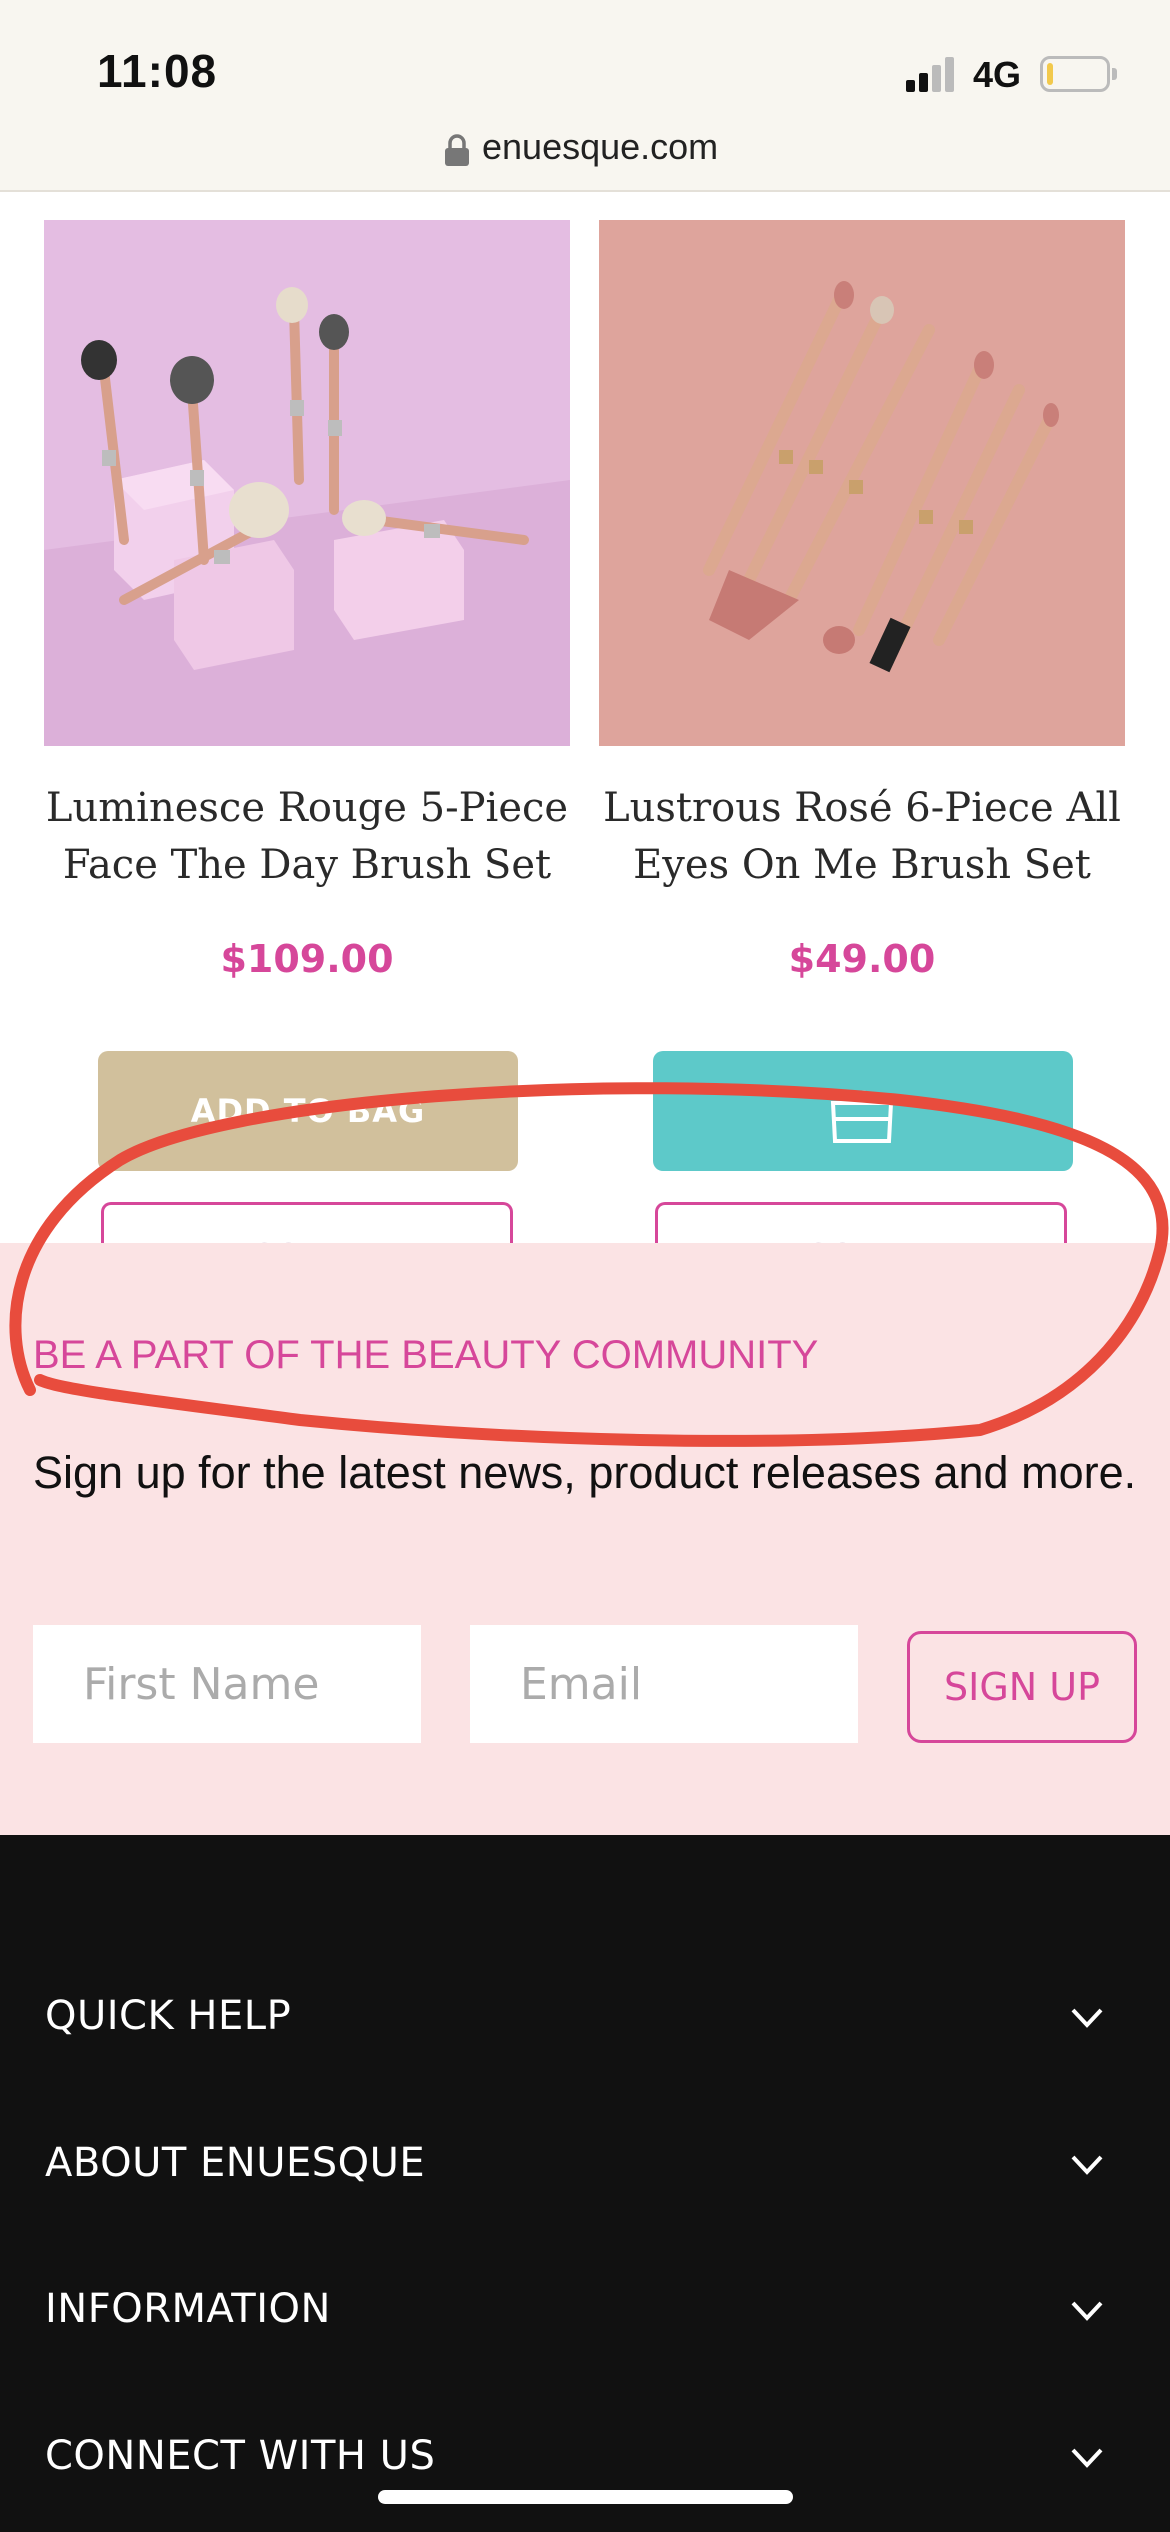 This screenshot has height=2532, width=1170. Describe the element at coordinates (188, 2309) in the screenshot. I see `footer-item-label: INFORMATION` at that location.